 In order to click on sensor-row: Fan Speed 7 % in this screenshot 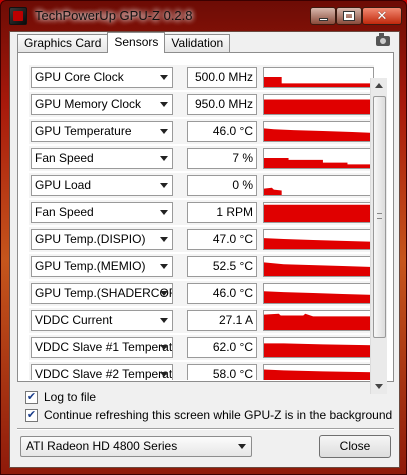, I will do `click(201, 159)`.